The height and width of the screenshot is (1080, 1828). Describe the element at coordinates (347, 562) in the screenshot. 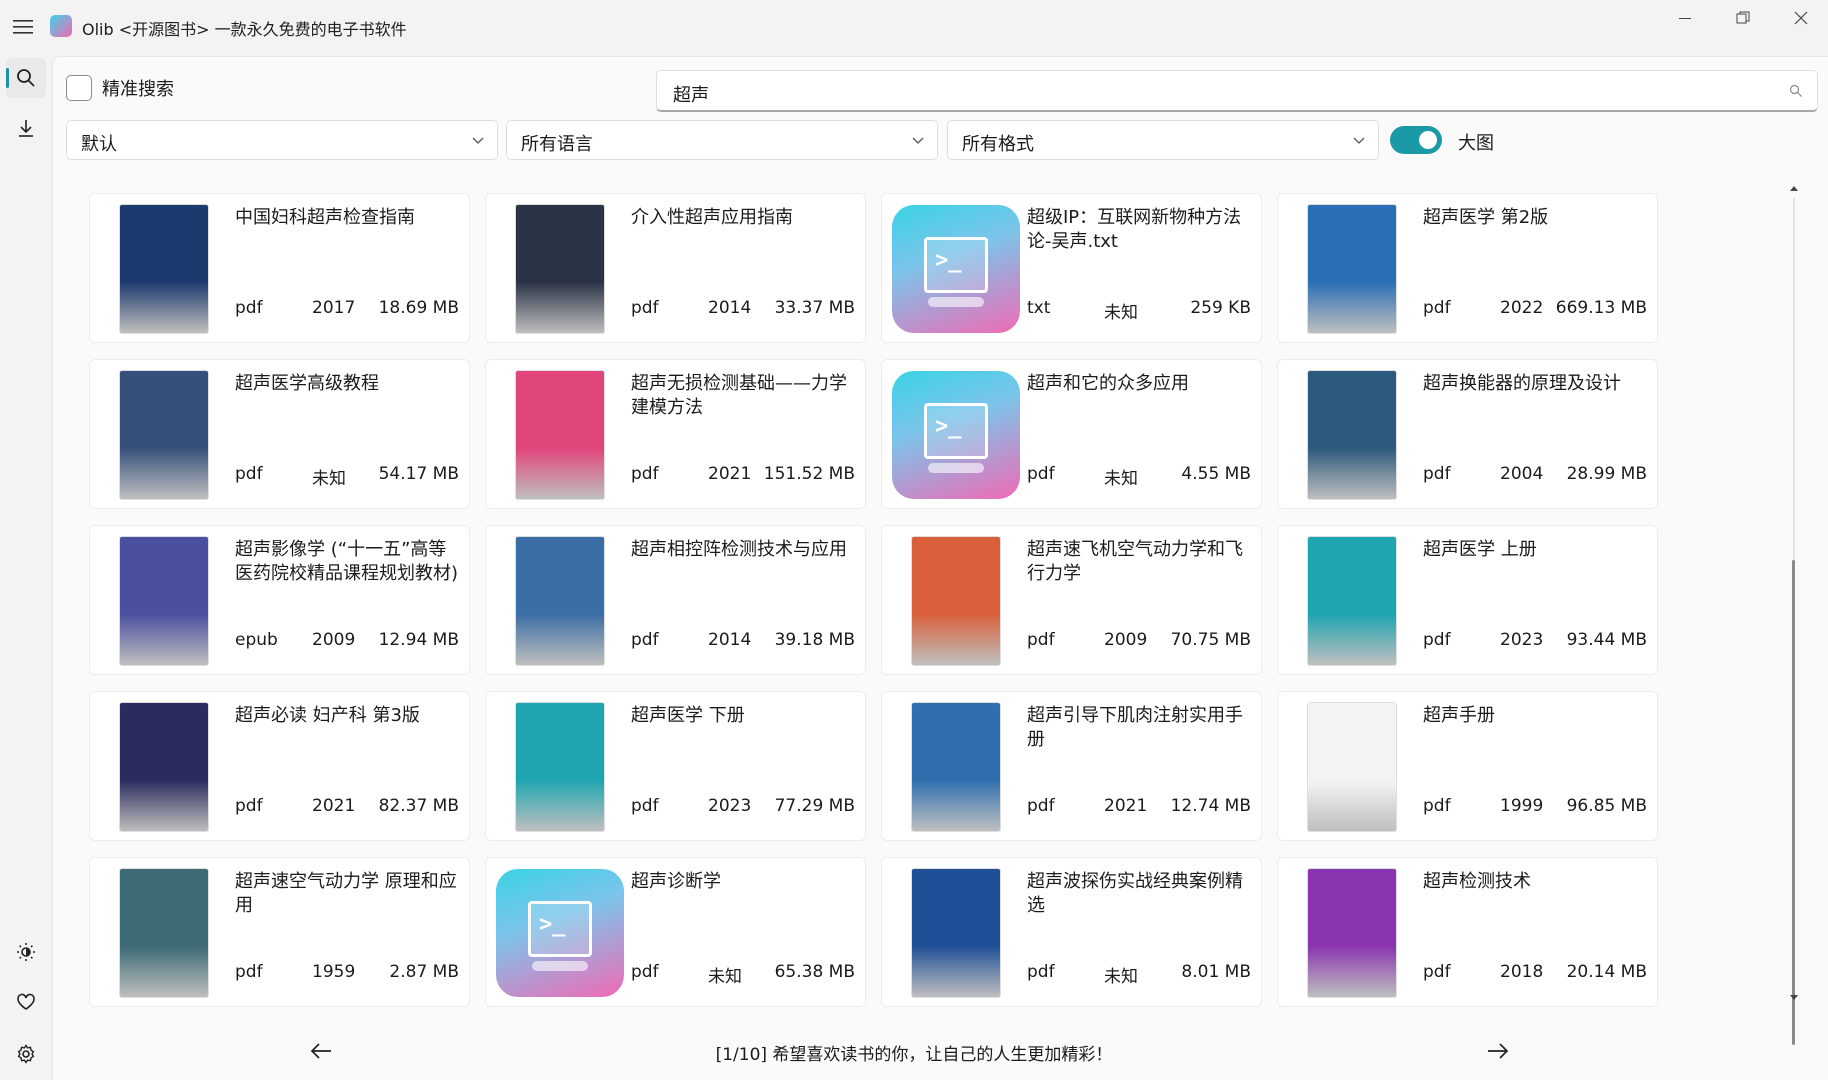

I see `book-title: 超声影像学 (“十一五”高等医药院校精品课程规划教材)` at that location.